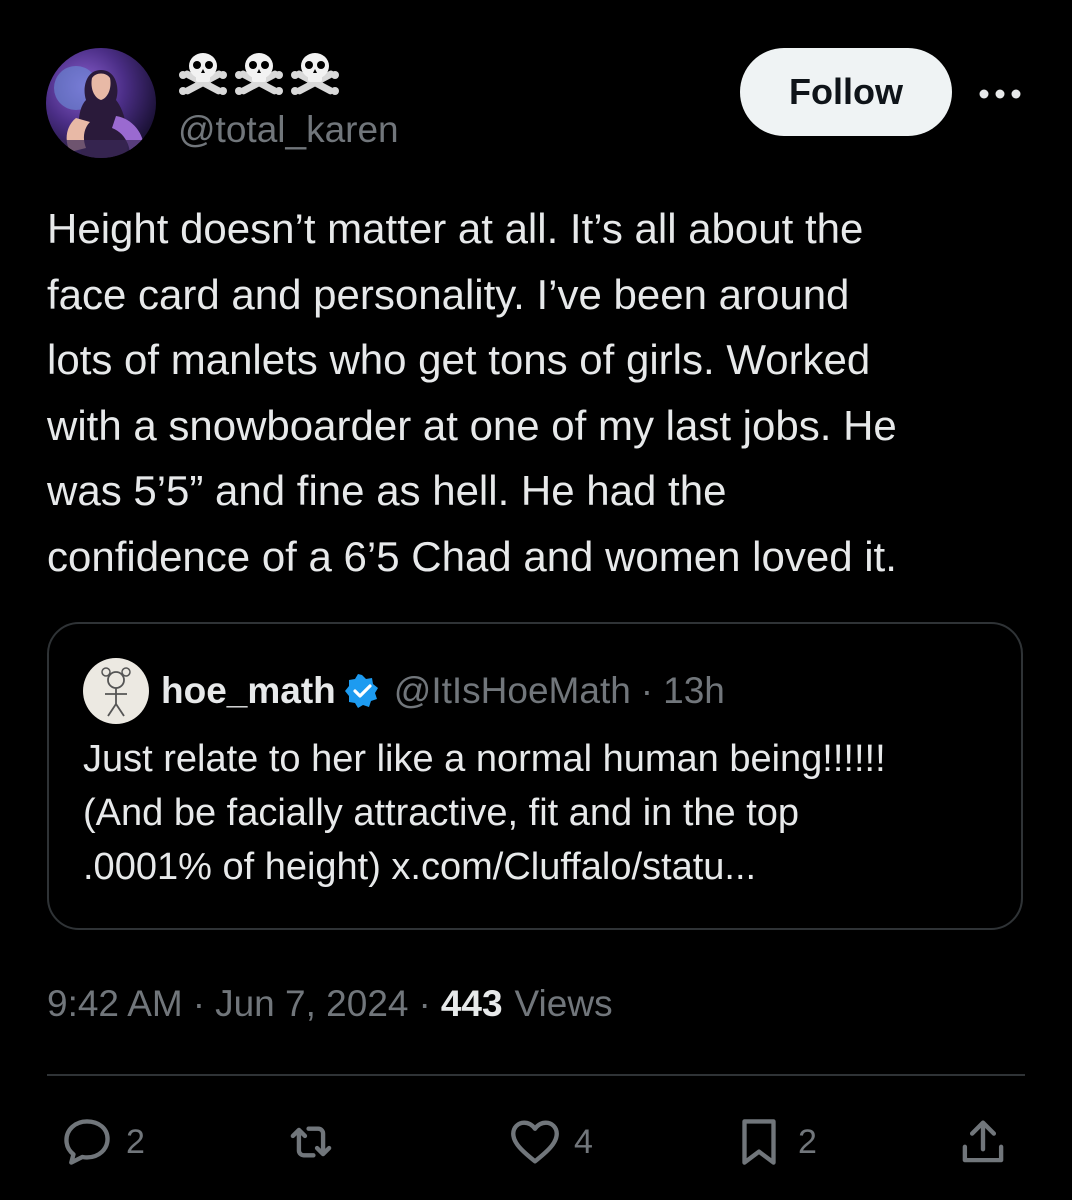  Describe the element at coordinates (311, 1004) in the screenshot. I see `tweet-date: Jun 7, 2024` at that location.